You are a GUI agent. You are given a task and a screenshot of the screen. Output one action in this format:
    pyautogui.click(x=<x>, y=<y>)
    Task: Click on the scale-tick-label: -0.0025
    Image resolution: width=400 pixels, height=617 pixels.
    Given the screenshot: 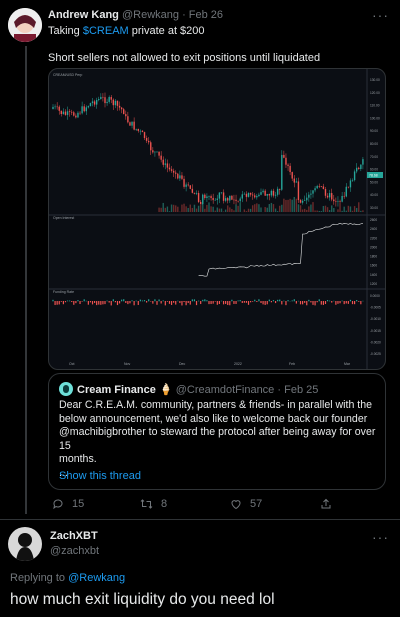 What is the action you would take?
    pyautogui.click(x=375, y=354)
    